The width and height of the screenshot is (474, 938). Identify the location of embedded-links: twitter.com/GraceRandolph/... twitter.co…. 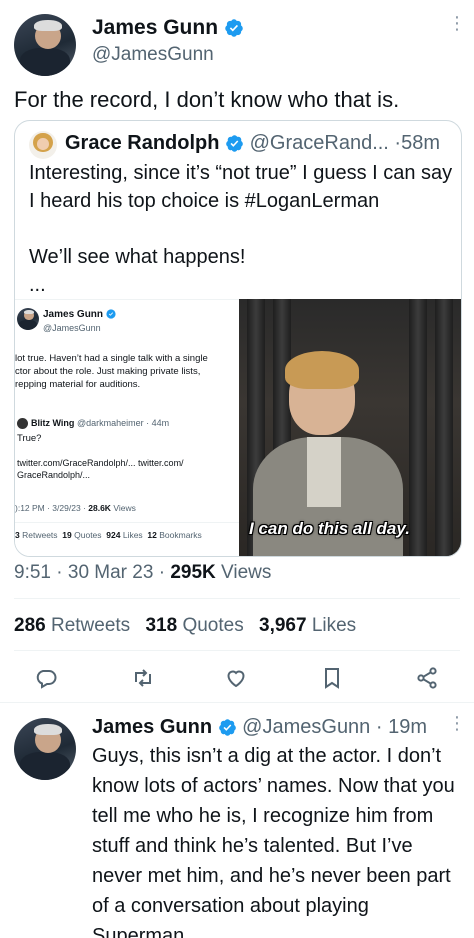
(100, 469).